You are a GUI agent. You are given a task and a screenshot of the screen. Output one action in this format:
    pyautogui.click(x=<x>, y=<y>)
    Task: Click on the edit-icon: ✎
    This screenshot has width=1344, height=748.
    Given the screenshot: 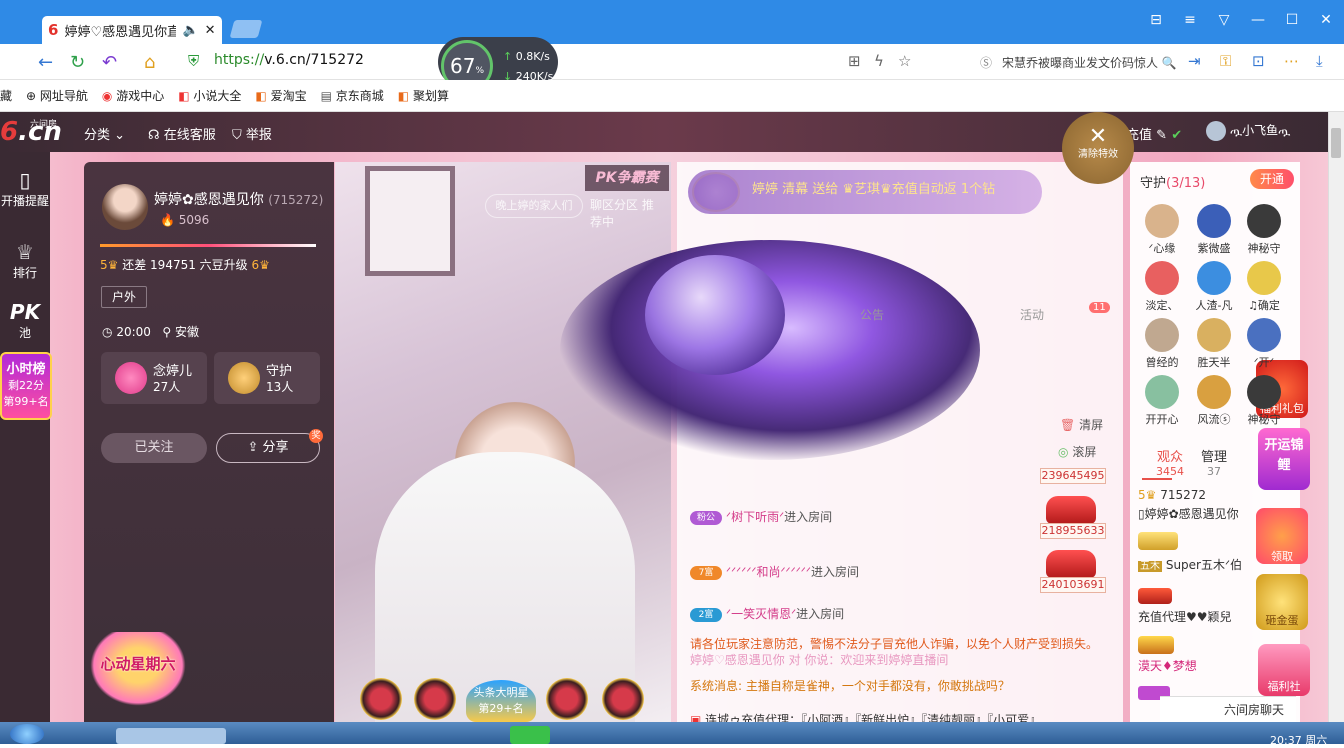 What is the action you would take?
    pyautogui.click(x=1161, y=135)
    